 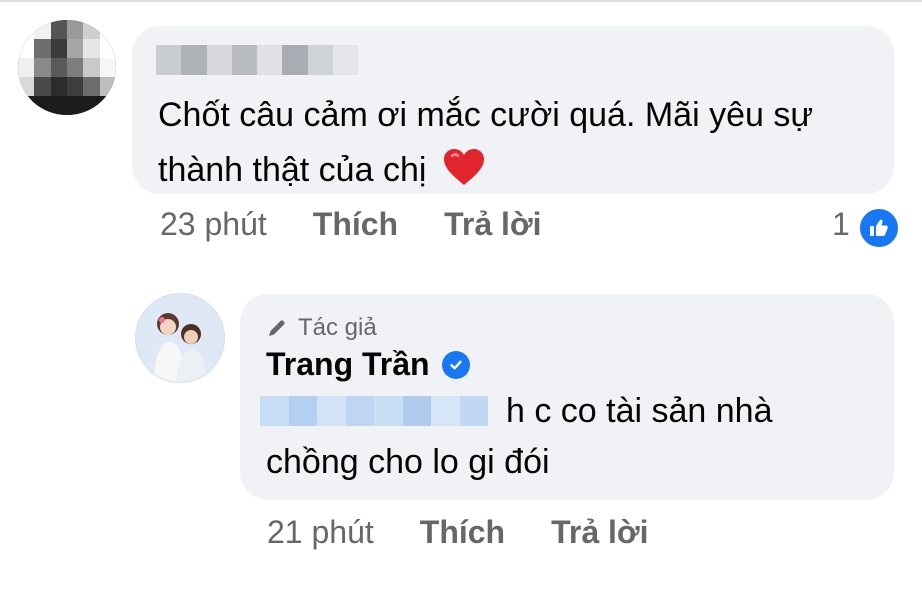 I want to click on reply-timestamp: 21 phút, so click(x=320, y=532).